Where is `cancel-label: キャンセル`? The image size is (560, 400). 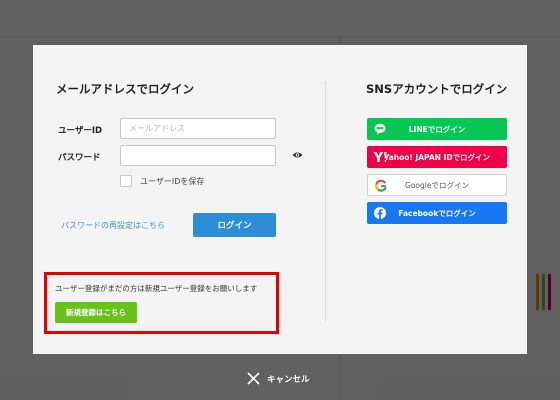 cancel-label: キャンセル is located at coordinates (288, 379).